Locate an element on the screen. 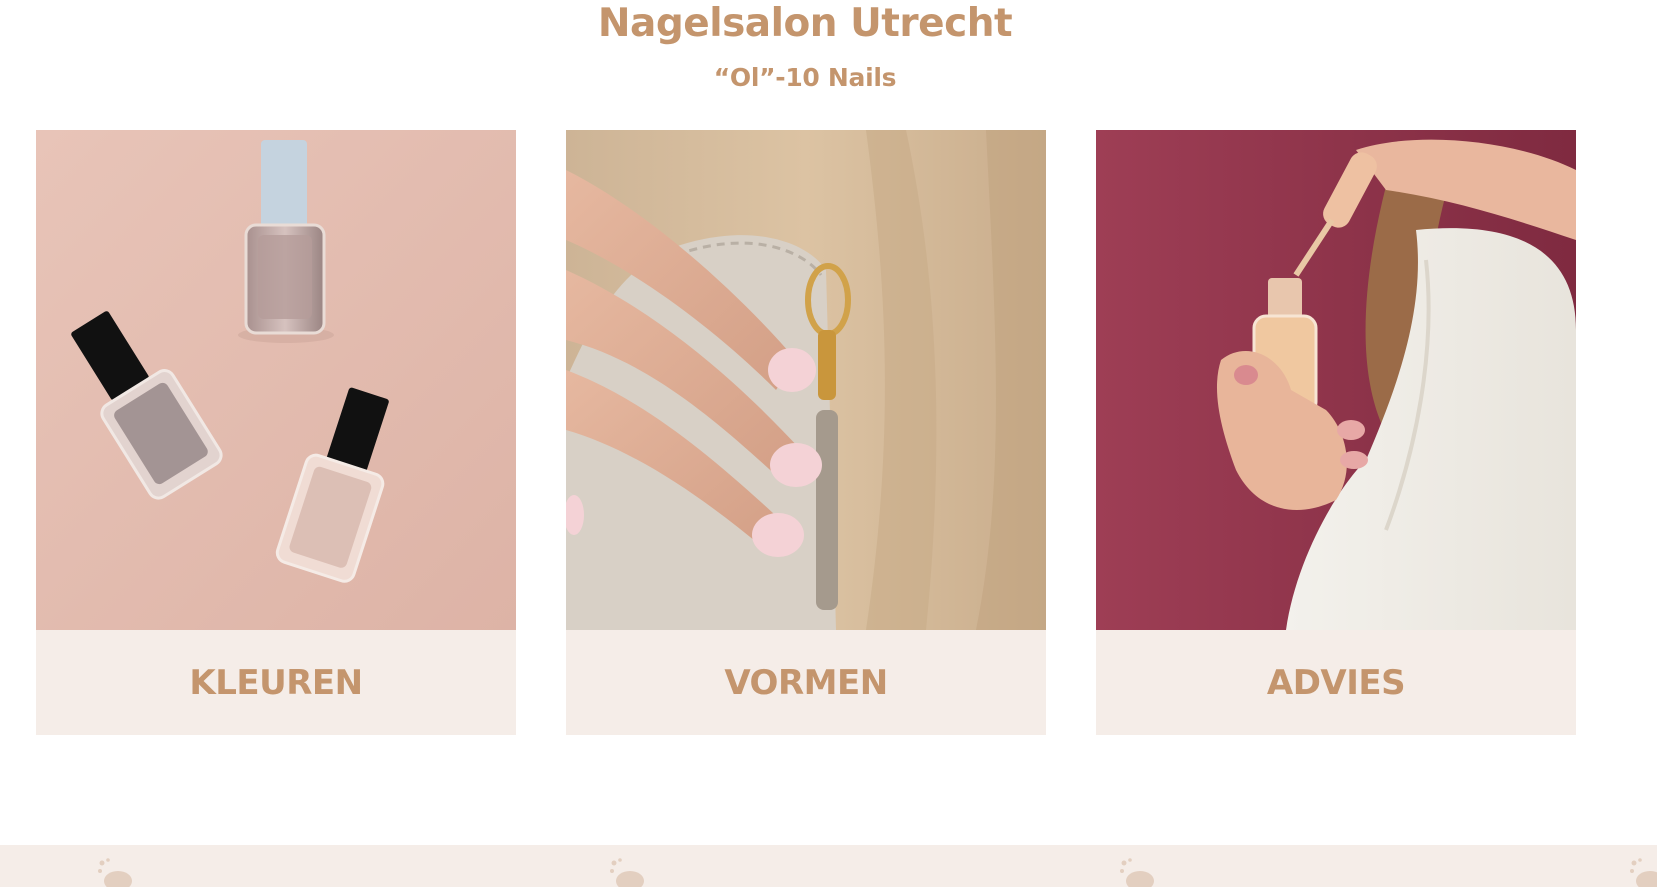 The image size is (1657, 887). card-label-vormen: VORMEN is located at coordinates (806, 683).